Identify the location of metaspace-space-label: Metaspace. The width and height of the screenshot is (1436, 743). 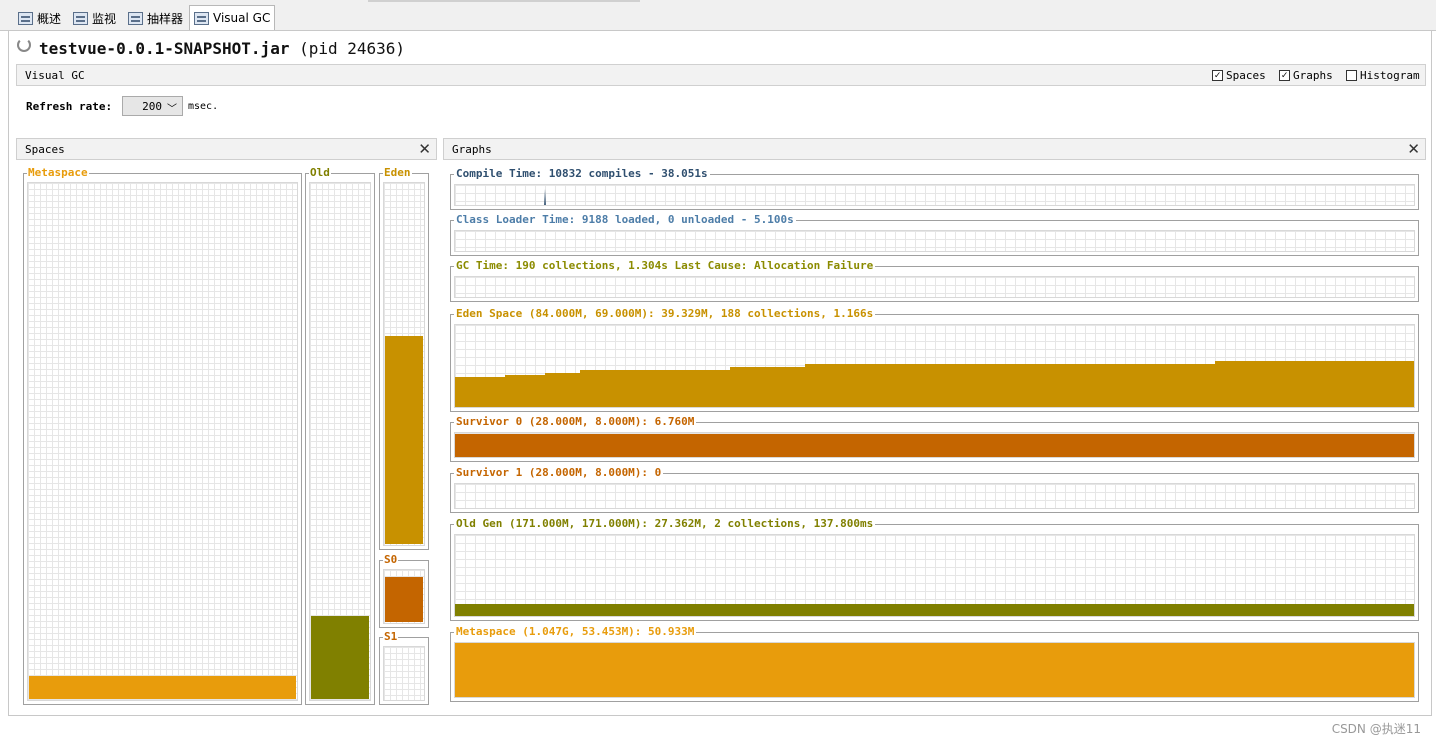
(58, 172).